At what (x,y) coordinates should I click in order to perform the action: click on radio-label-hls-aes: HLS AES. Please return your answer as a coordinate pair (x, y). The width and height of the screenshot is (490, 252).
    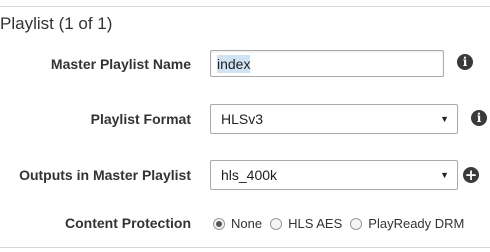
    Looking at the image, I should click on (315, 223).